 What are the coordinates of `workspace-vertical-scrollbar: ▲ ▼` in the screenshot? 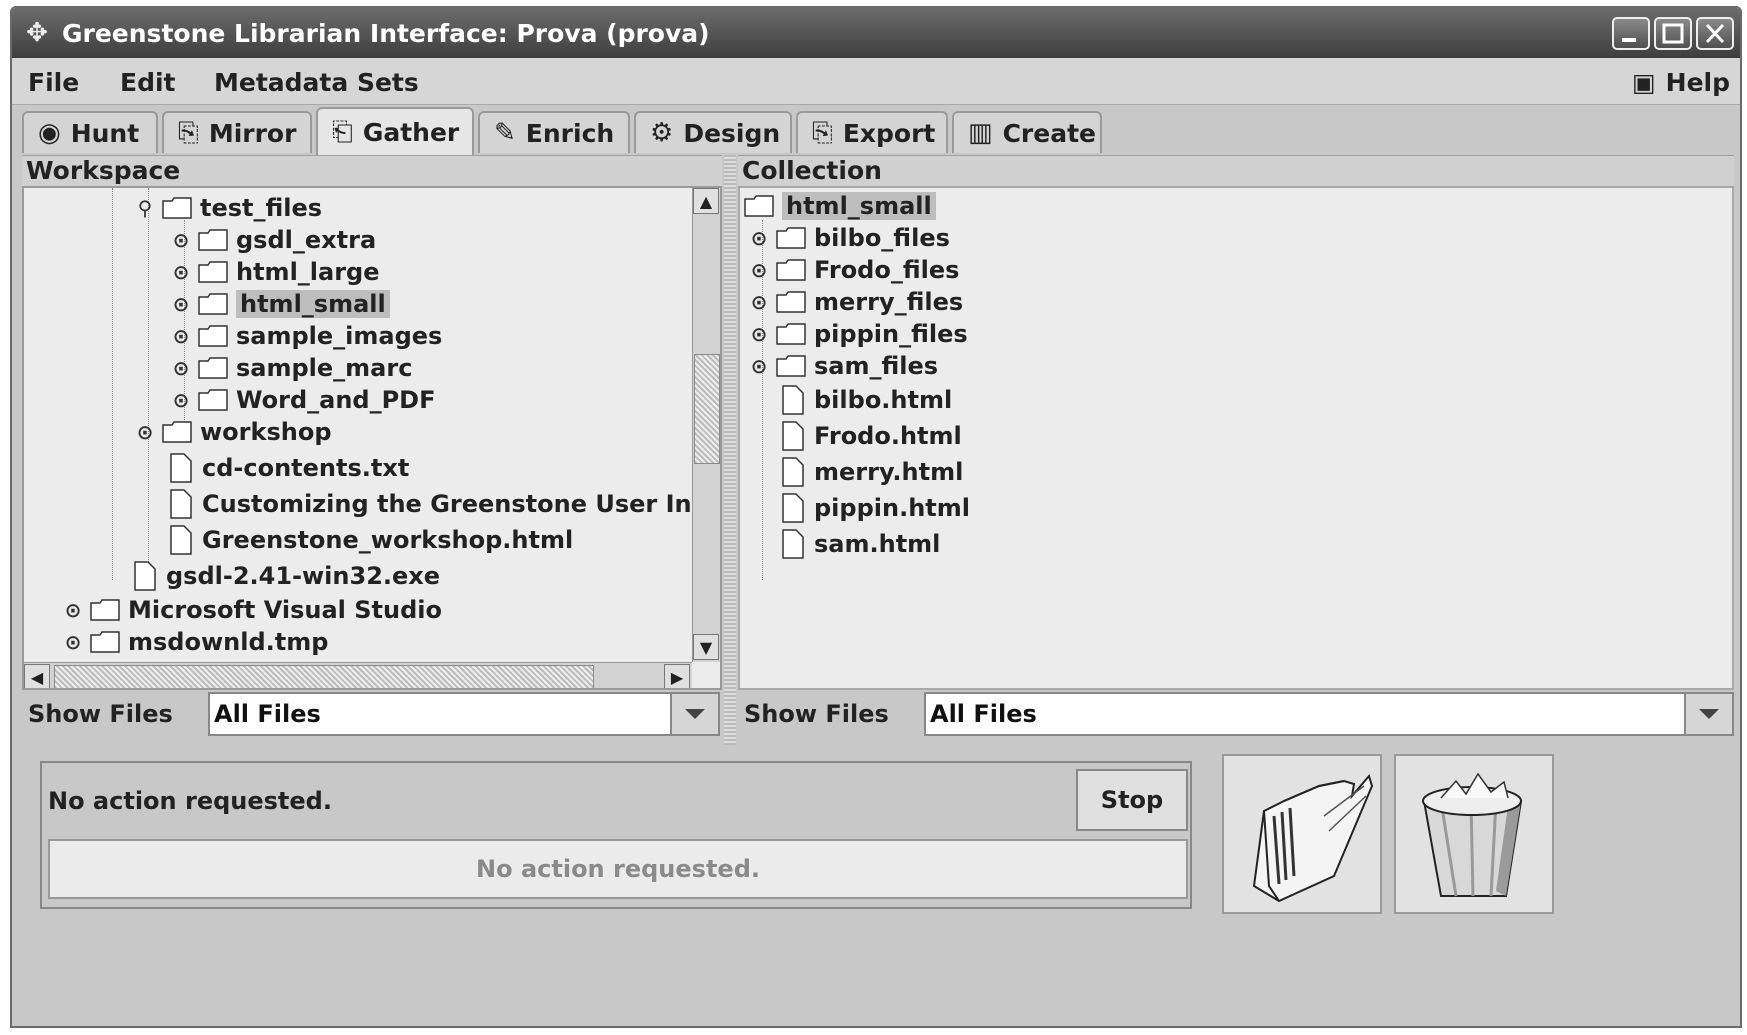 It's located at (706, 425).